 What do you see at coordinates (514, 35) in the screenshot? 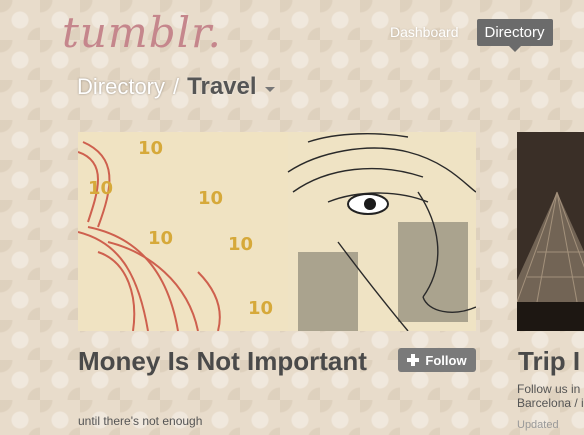
I see `nav-directory-link: Directory` at bounding box center [514, 35].